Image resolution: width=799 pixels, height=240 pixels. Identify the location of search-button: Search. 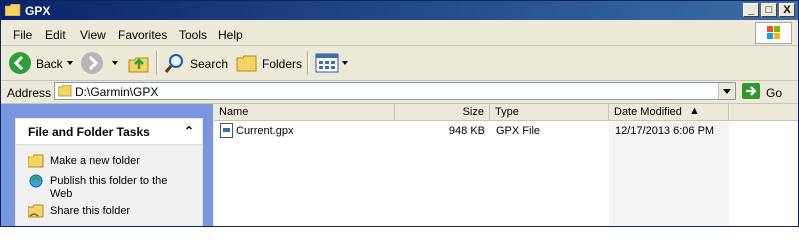
(209, 64).